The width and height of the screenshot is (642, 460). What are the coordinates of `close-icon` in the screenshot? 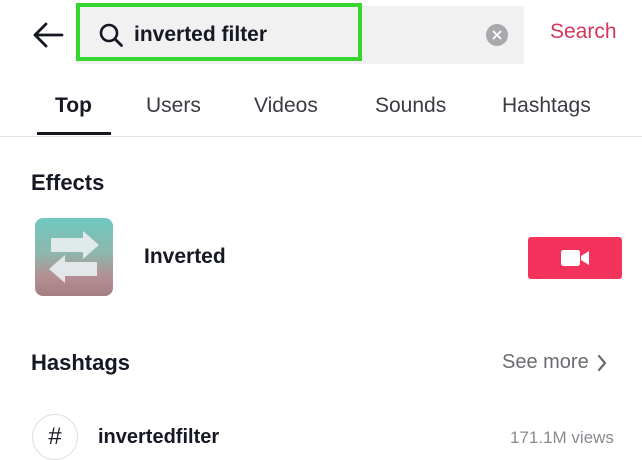 It's located at (497, 35).